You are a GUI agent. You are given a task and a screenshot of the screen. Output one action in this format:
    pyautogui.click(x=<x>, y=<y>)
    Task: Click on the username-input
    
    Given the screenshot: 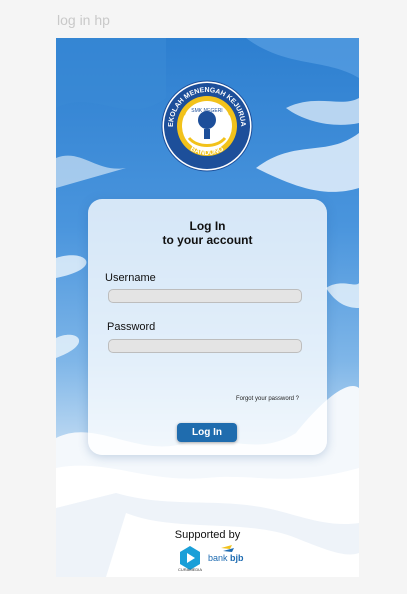 What is the action you would take?
    pyautogui.click(x=205, y=296)
    